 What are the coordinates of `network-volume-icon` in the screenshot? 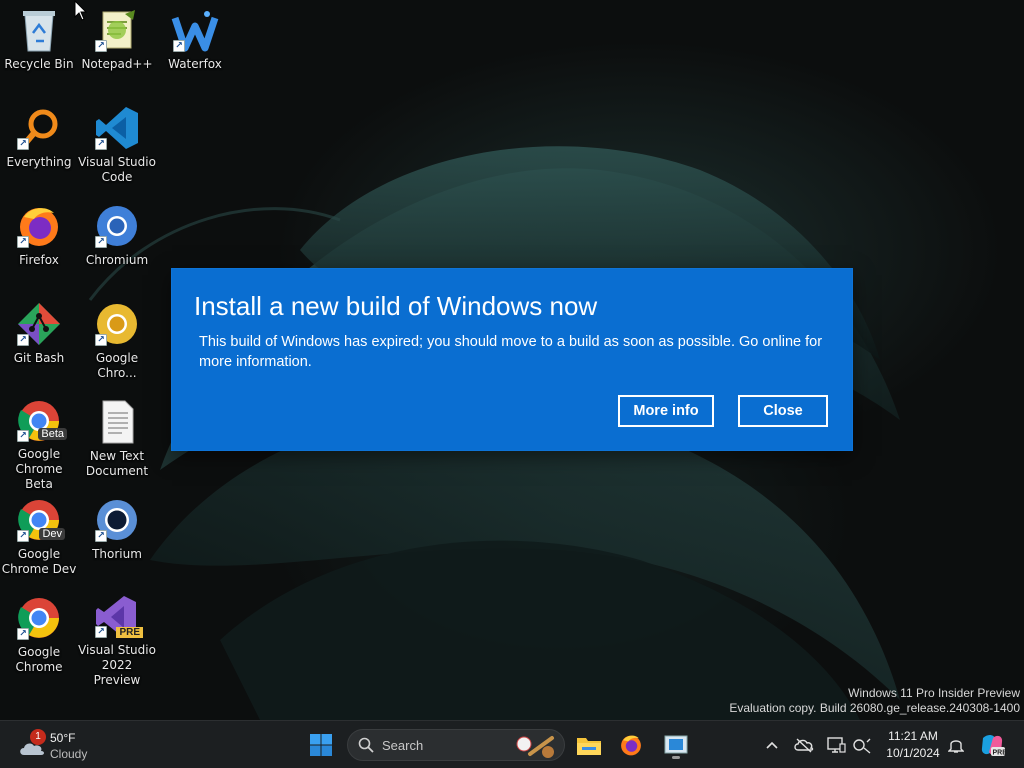 It's located at (862, 746).